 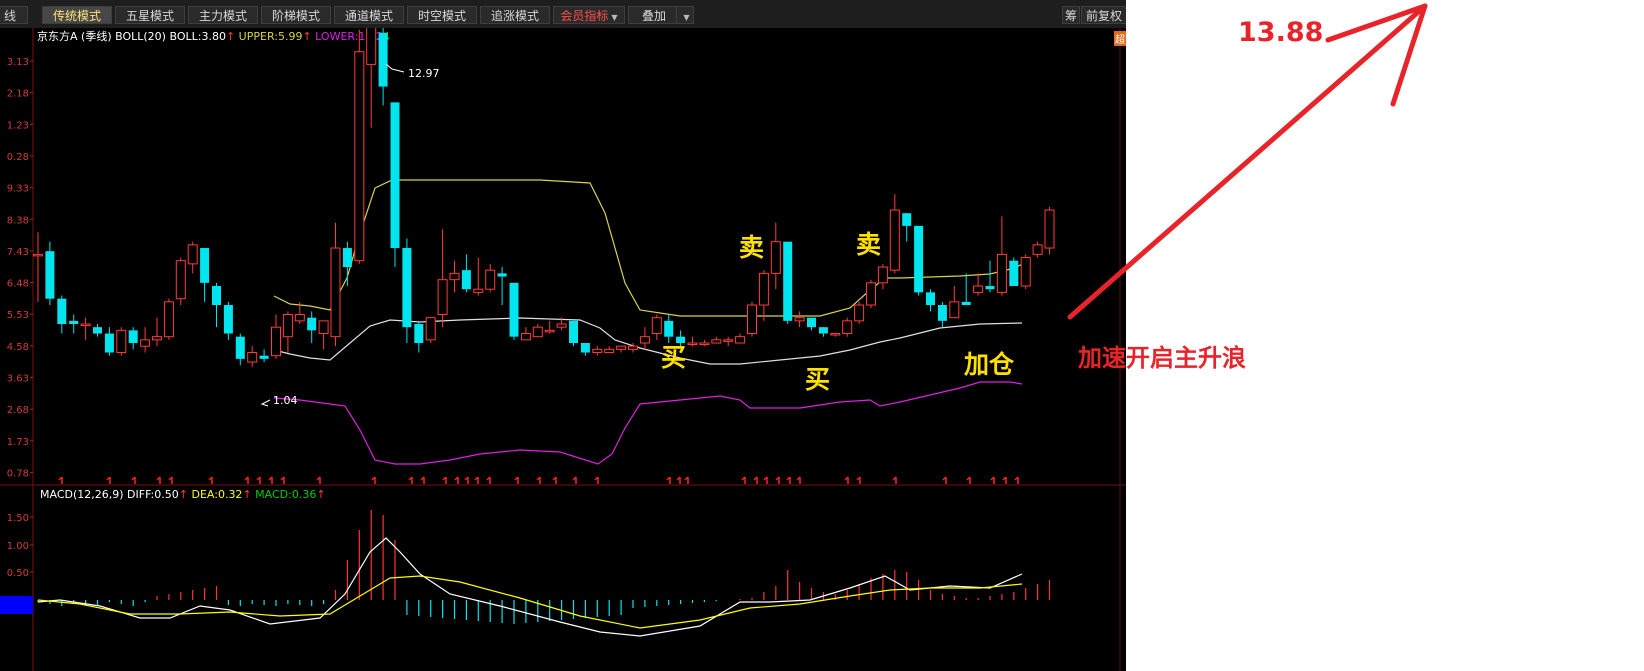 I want to click on price-tick-label: 6.48, so click(x=18, y=284).